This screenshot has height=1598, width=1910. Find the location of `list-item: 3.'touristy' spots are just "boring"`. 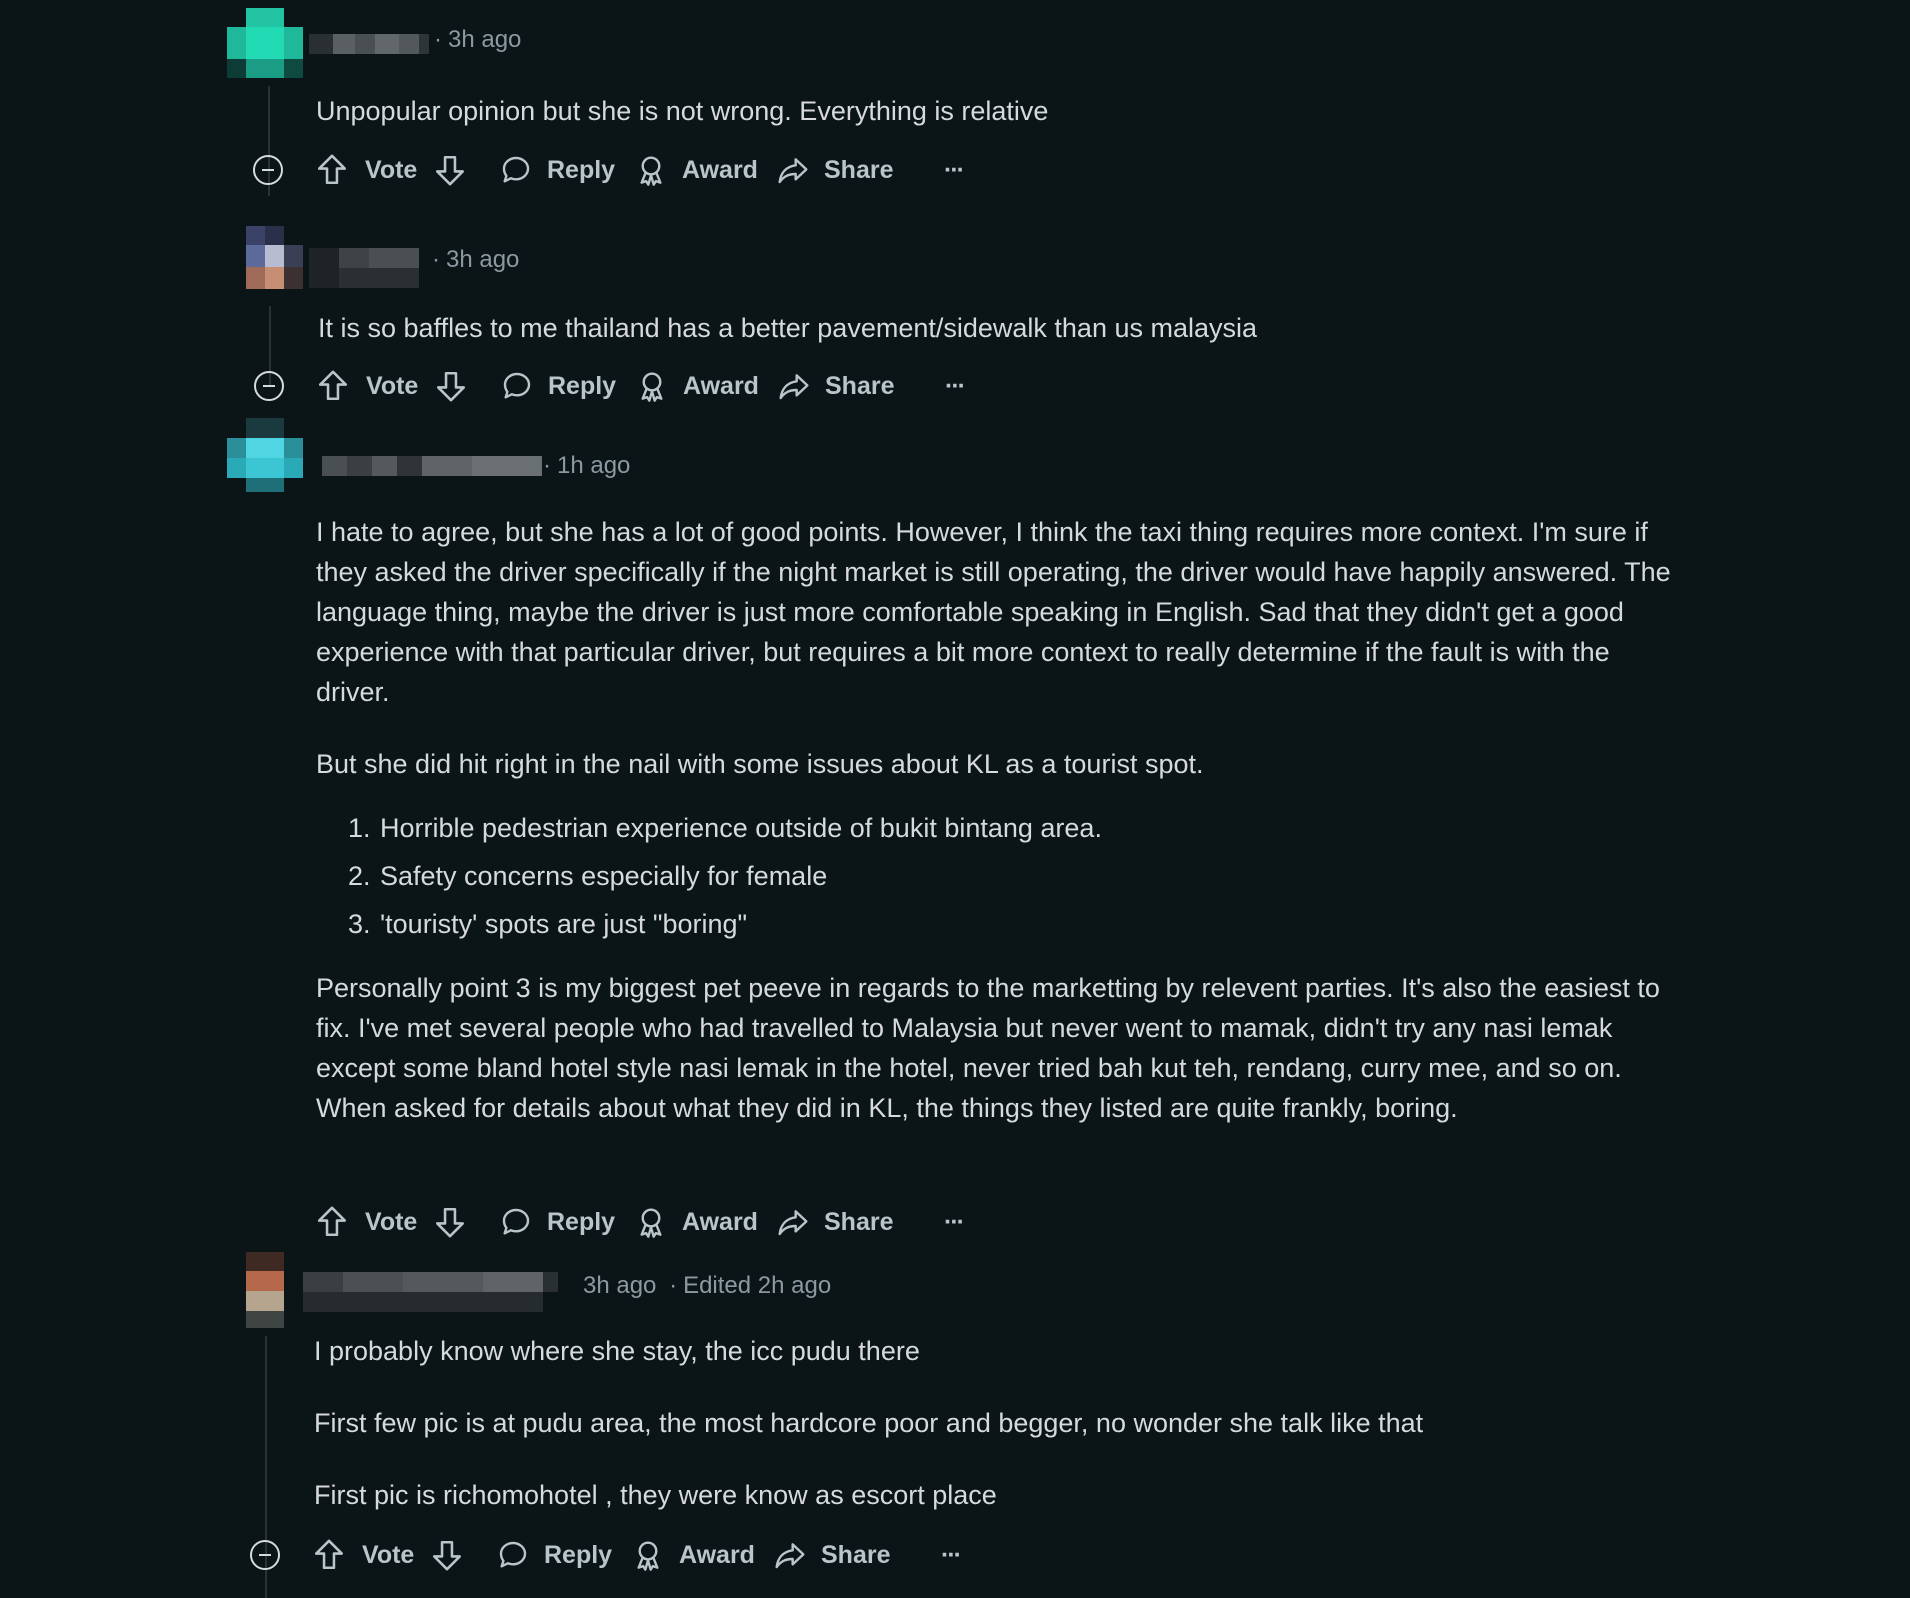

list-item: 3.'touristy' spots are just "boring" is located at coordinates (548, 924).